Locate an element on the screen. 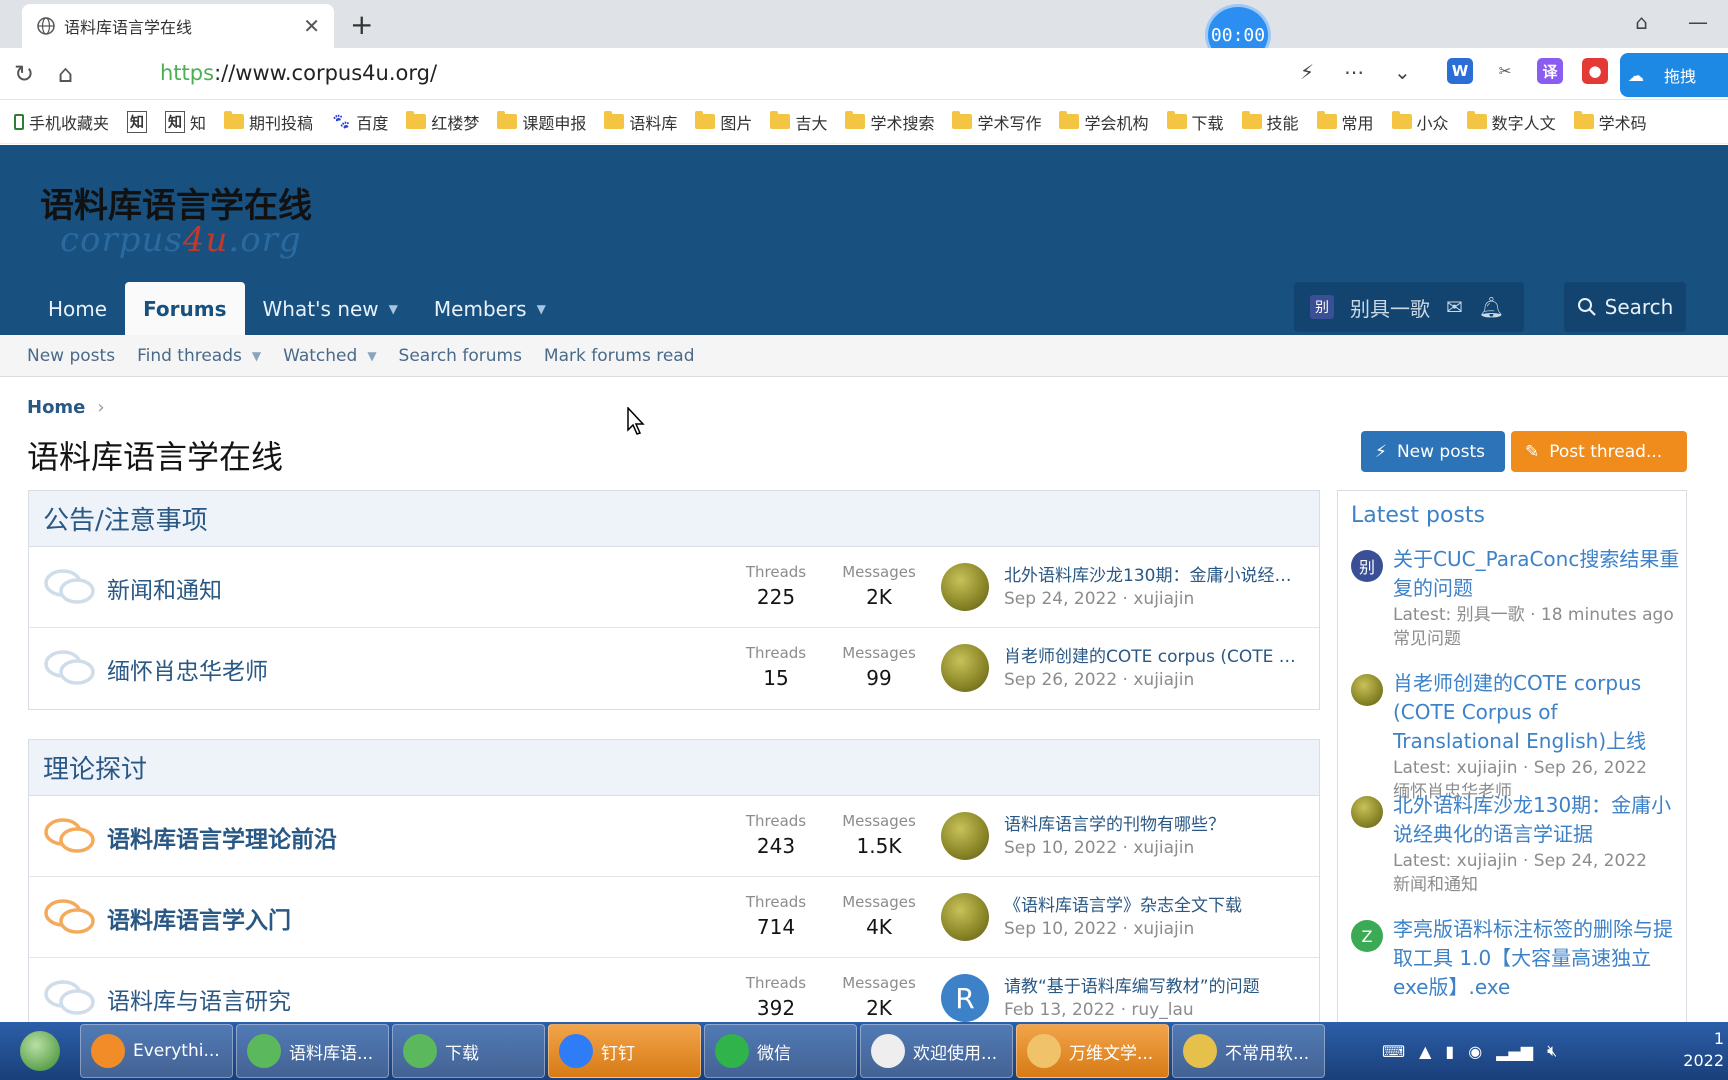  bell-icon: 🔔︎ is located at coordinates (1491, 307).